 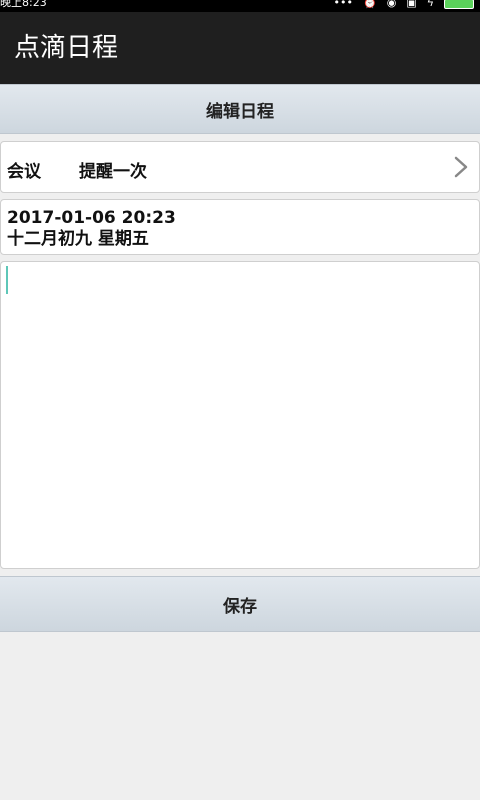 What do you see at coordinates (240, 48) in the screenshot?
I see `app-bar: 点滴日程` at bounding box center [240, 48].